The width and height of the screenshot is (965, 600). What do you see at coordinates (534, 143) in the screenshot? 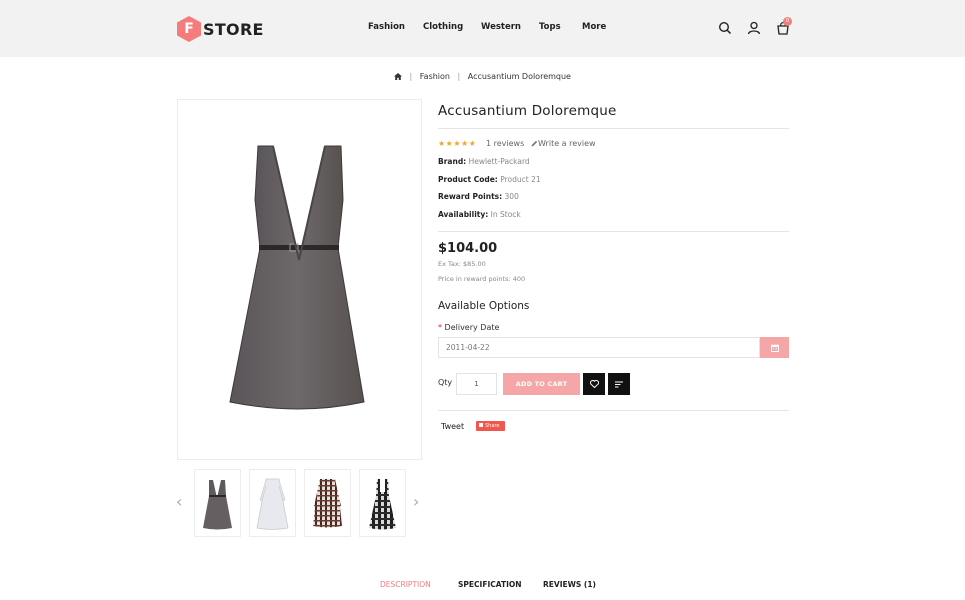
I see `pencil-icon` at bounding box center [534, 143].